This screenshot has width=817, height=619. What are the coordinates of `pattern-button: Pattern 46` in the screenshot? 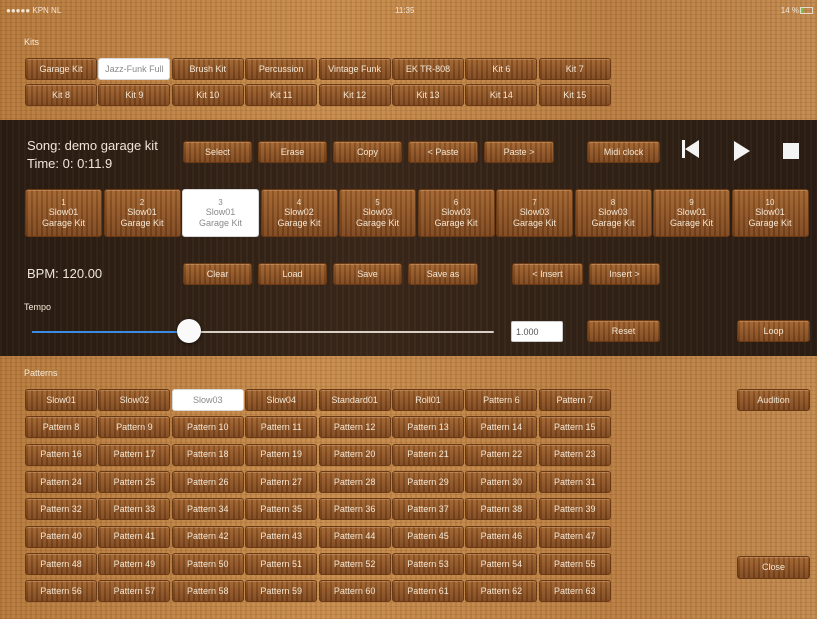 It's located at (501, 536).